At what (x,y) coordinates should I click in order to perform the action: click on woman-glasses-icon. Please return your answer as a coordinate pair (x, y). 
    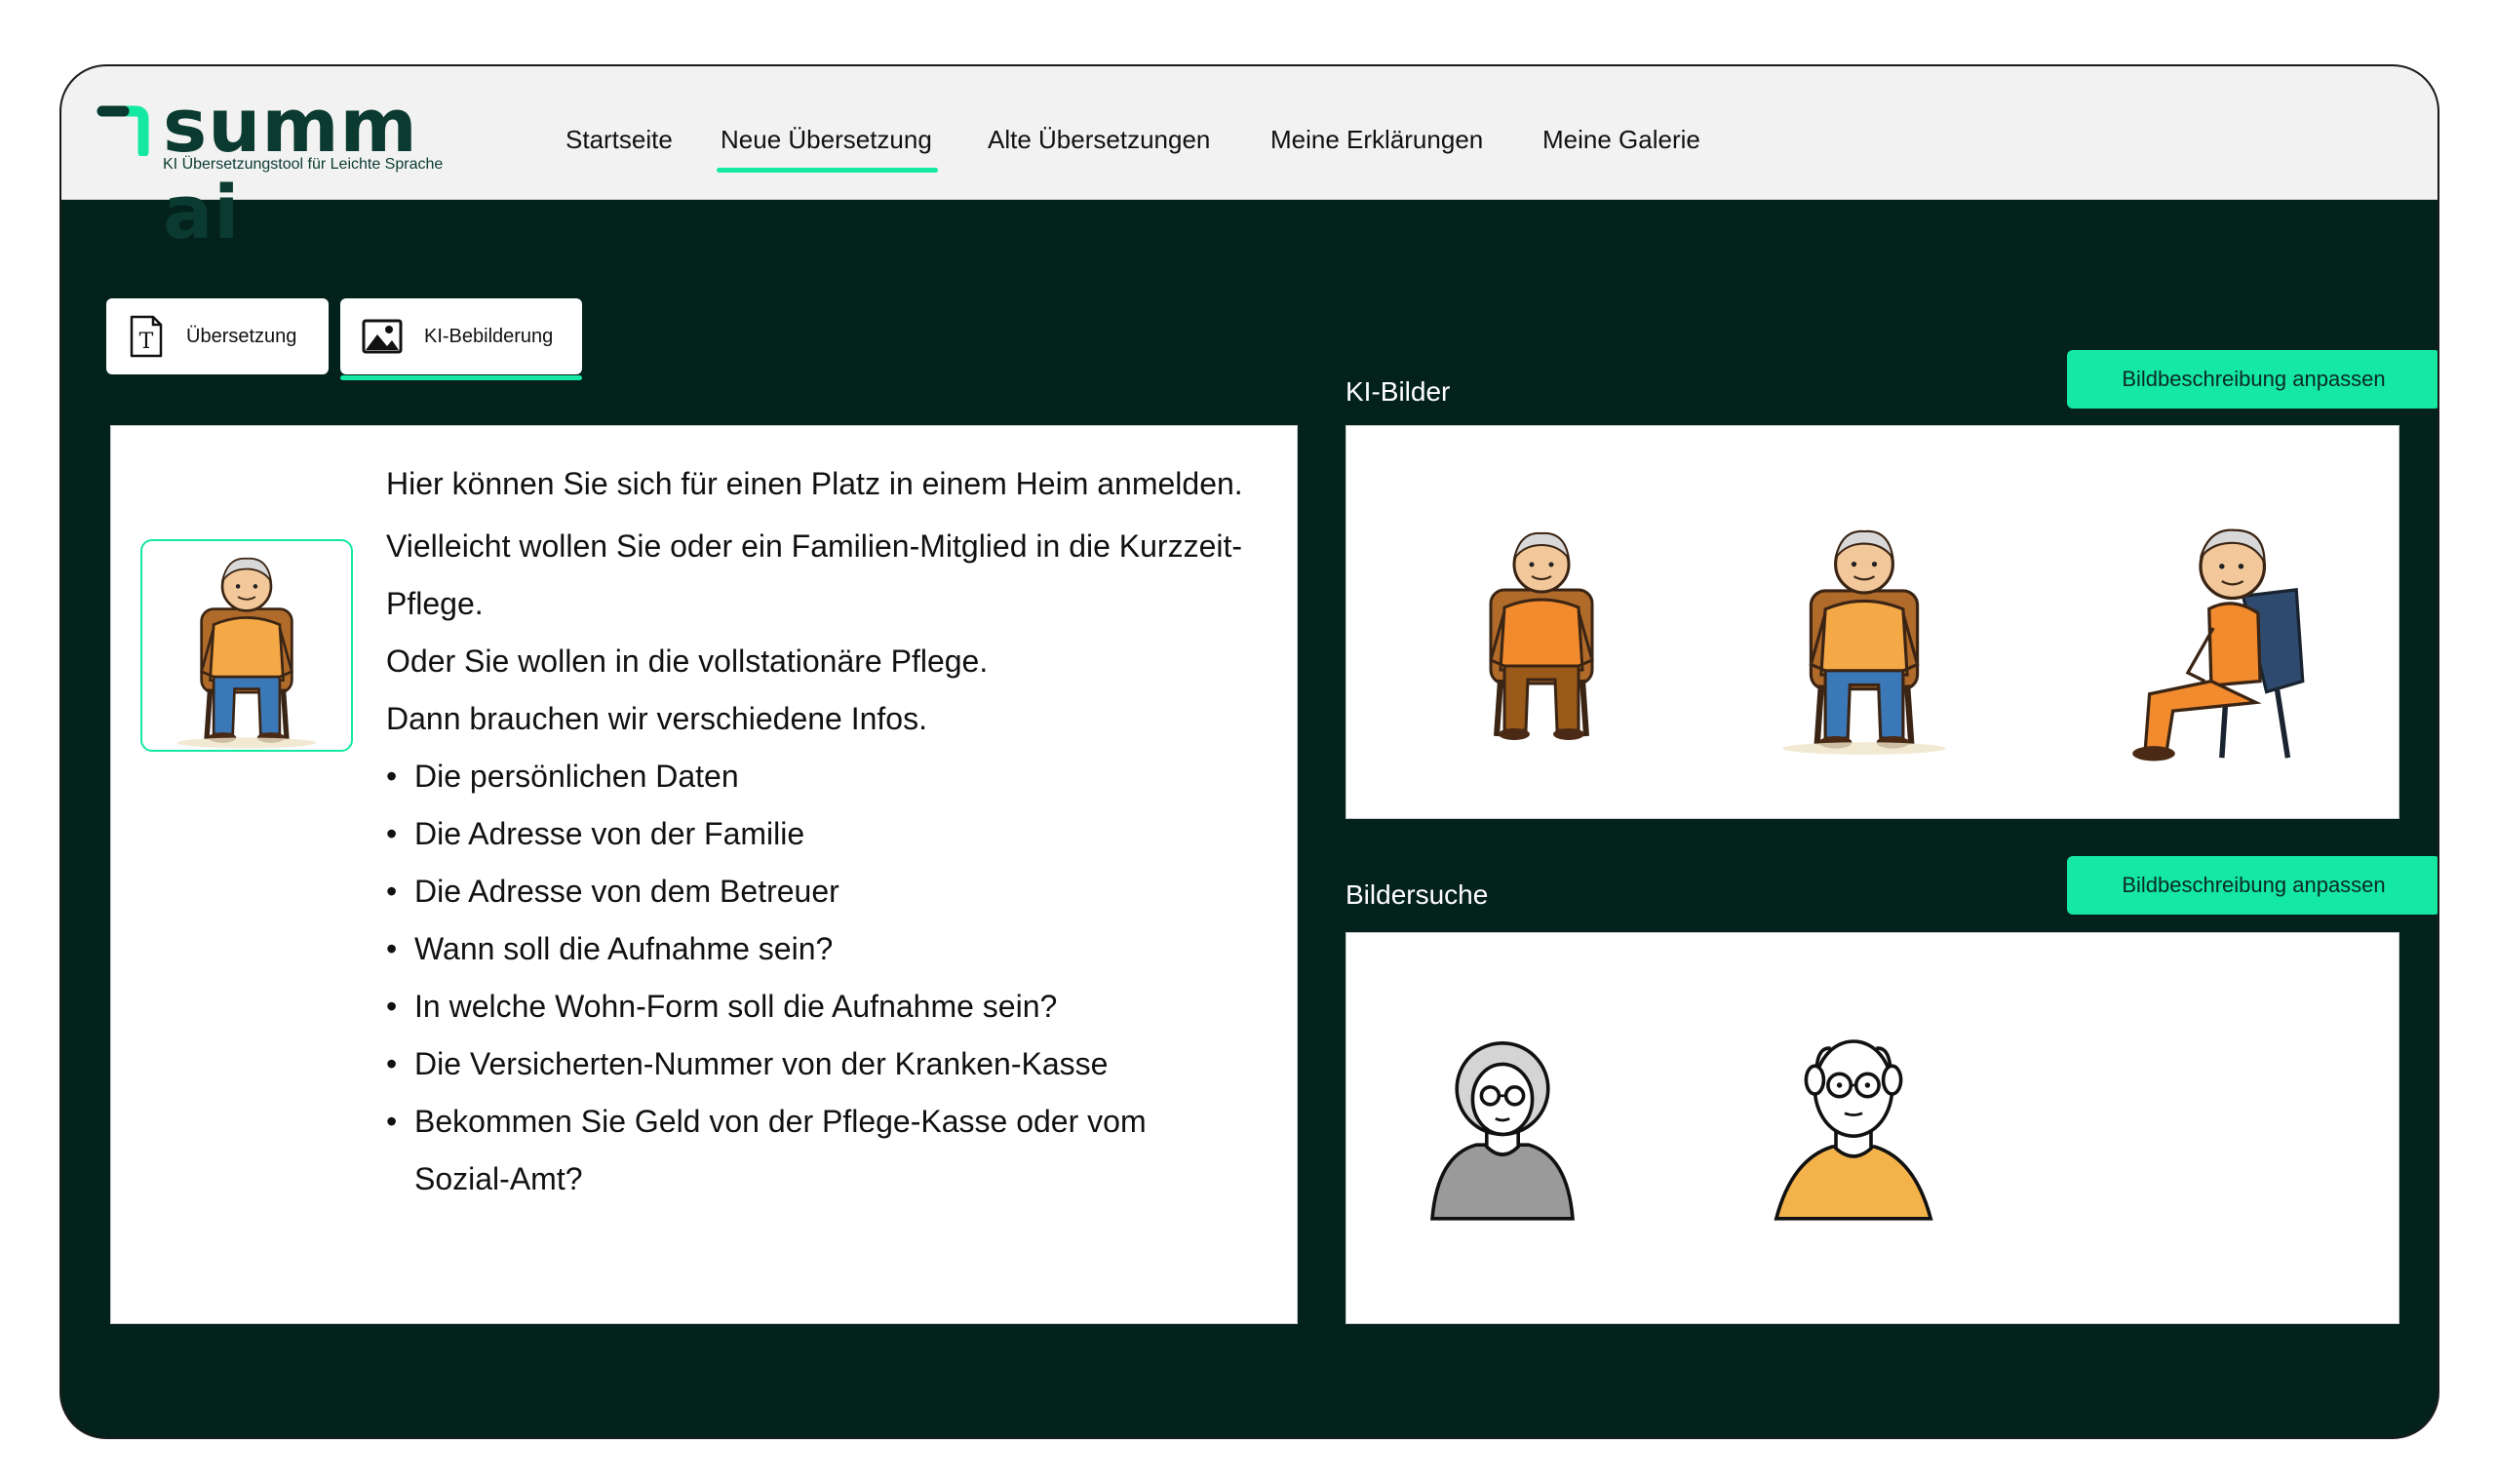
    Looking at the image, I should click on (1502, 1120).